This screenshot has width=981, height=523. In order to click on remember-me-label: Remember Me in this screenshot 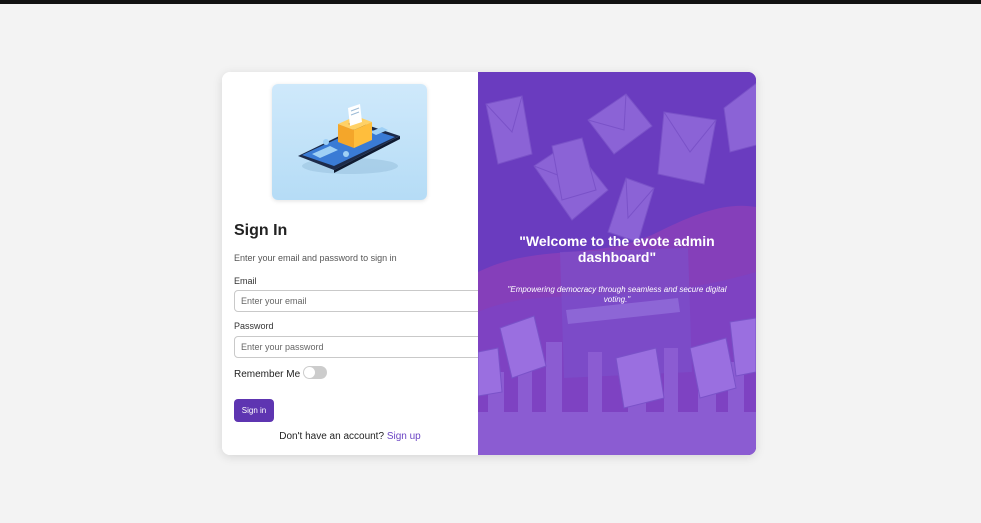, I will do `click(267, 374)`.